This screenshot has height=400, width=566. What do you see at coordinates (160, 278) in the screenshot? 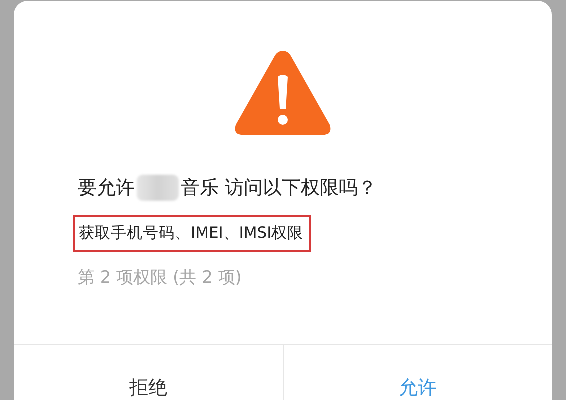
I see `progress-text: 第 2 项权限 (共 2 项)` at bounding box center [160, 278].